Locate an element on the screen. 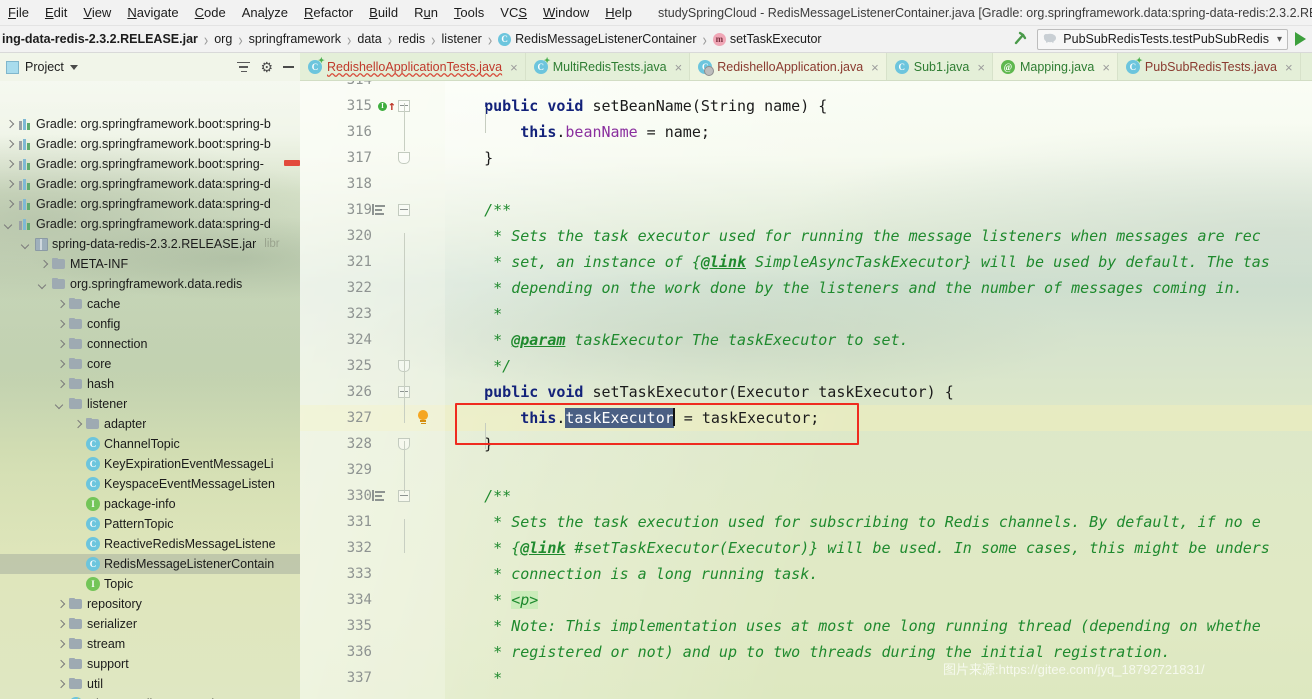 This screenshot has width=1312, height=699. tree-node: repository is located at coordinates (150, 604).